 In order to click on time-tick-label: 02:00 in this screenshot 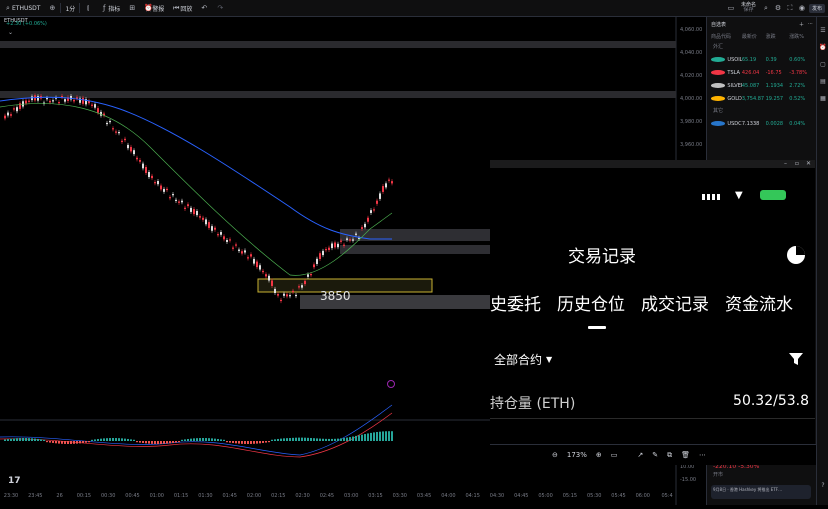, I will do `click(254, 496)`.